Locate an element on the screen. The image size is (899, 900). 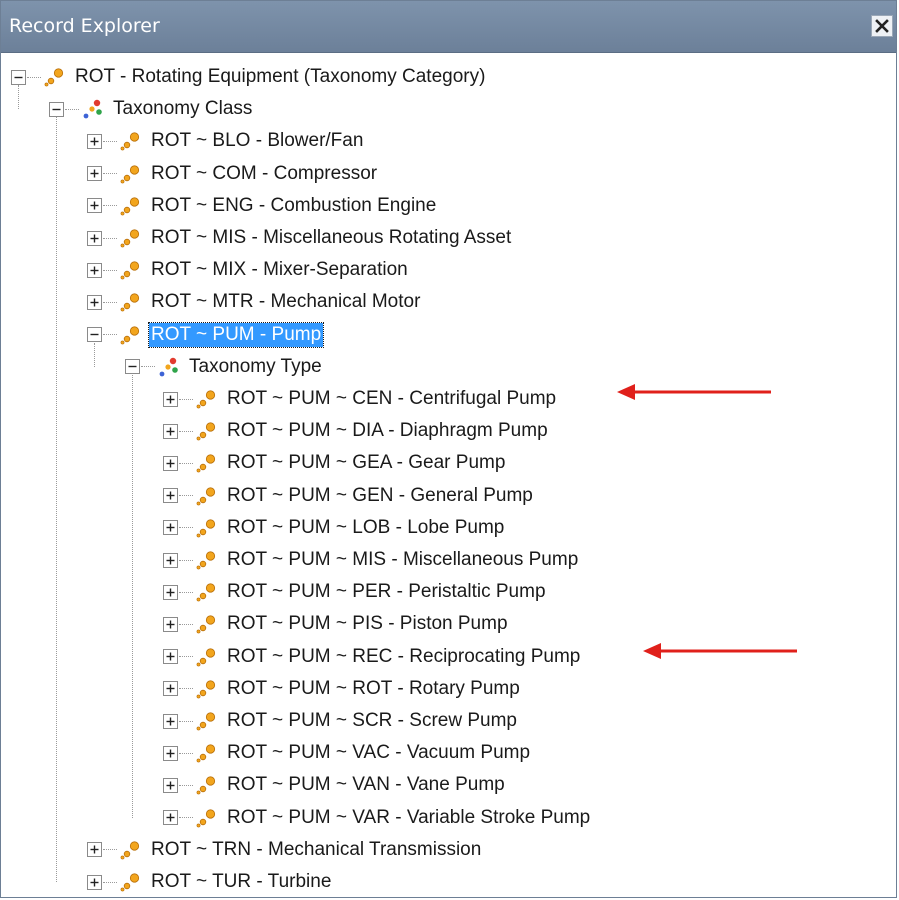
tree-node-type: ROT ~ PUM ~ GEN - General Pump is located at coordinates (349, 496).